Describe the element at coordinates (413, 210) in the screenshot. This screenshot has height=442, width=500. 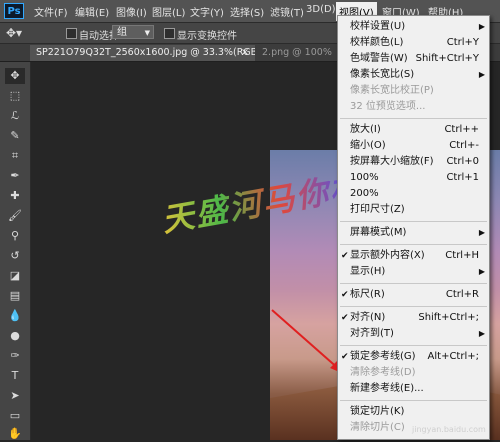
I see `menu-item-print-size: 打印尺寸(Z)` at that location.